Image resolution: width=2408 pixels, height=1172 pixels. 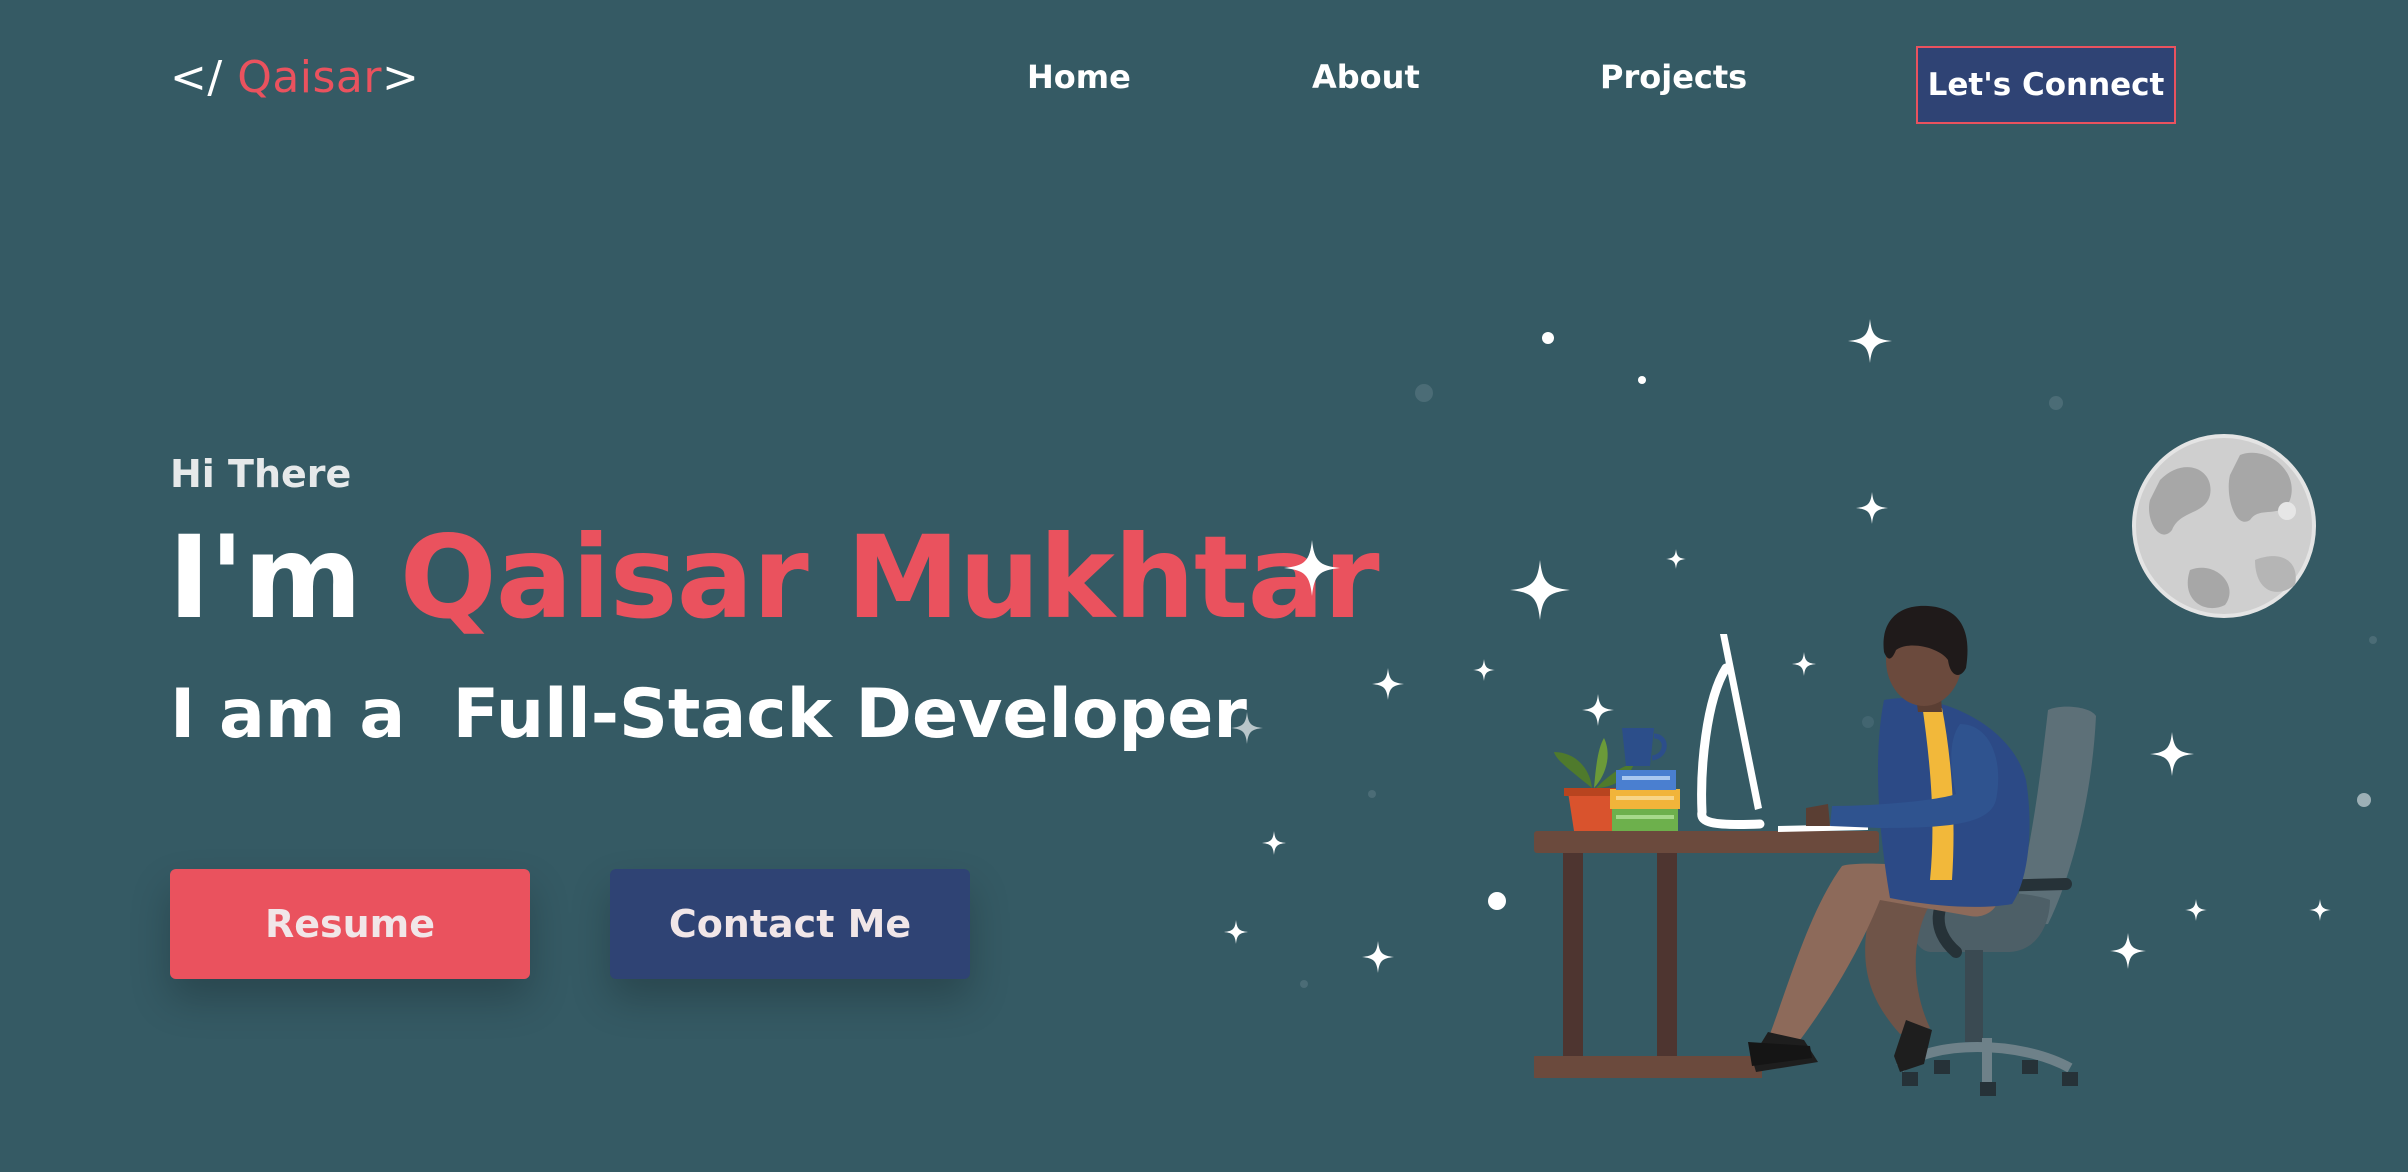 I want to click on nav-about-link: About, so click(x=1366, y=77).